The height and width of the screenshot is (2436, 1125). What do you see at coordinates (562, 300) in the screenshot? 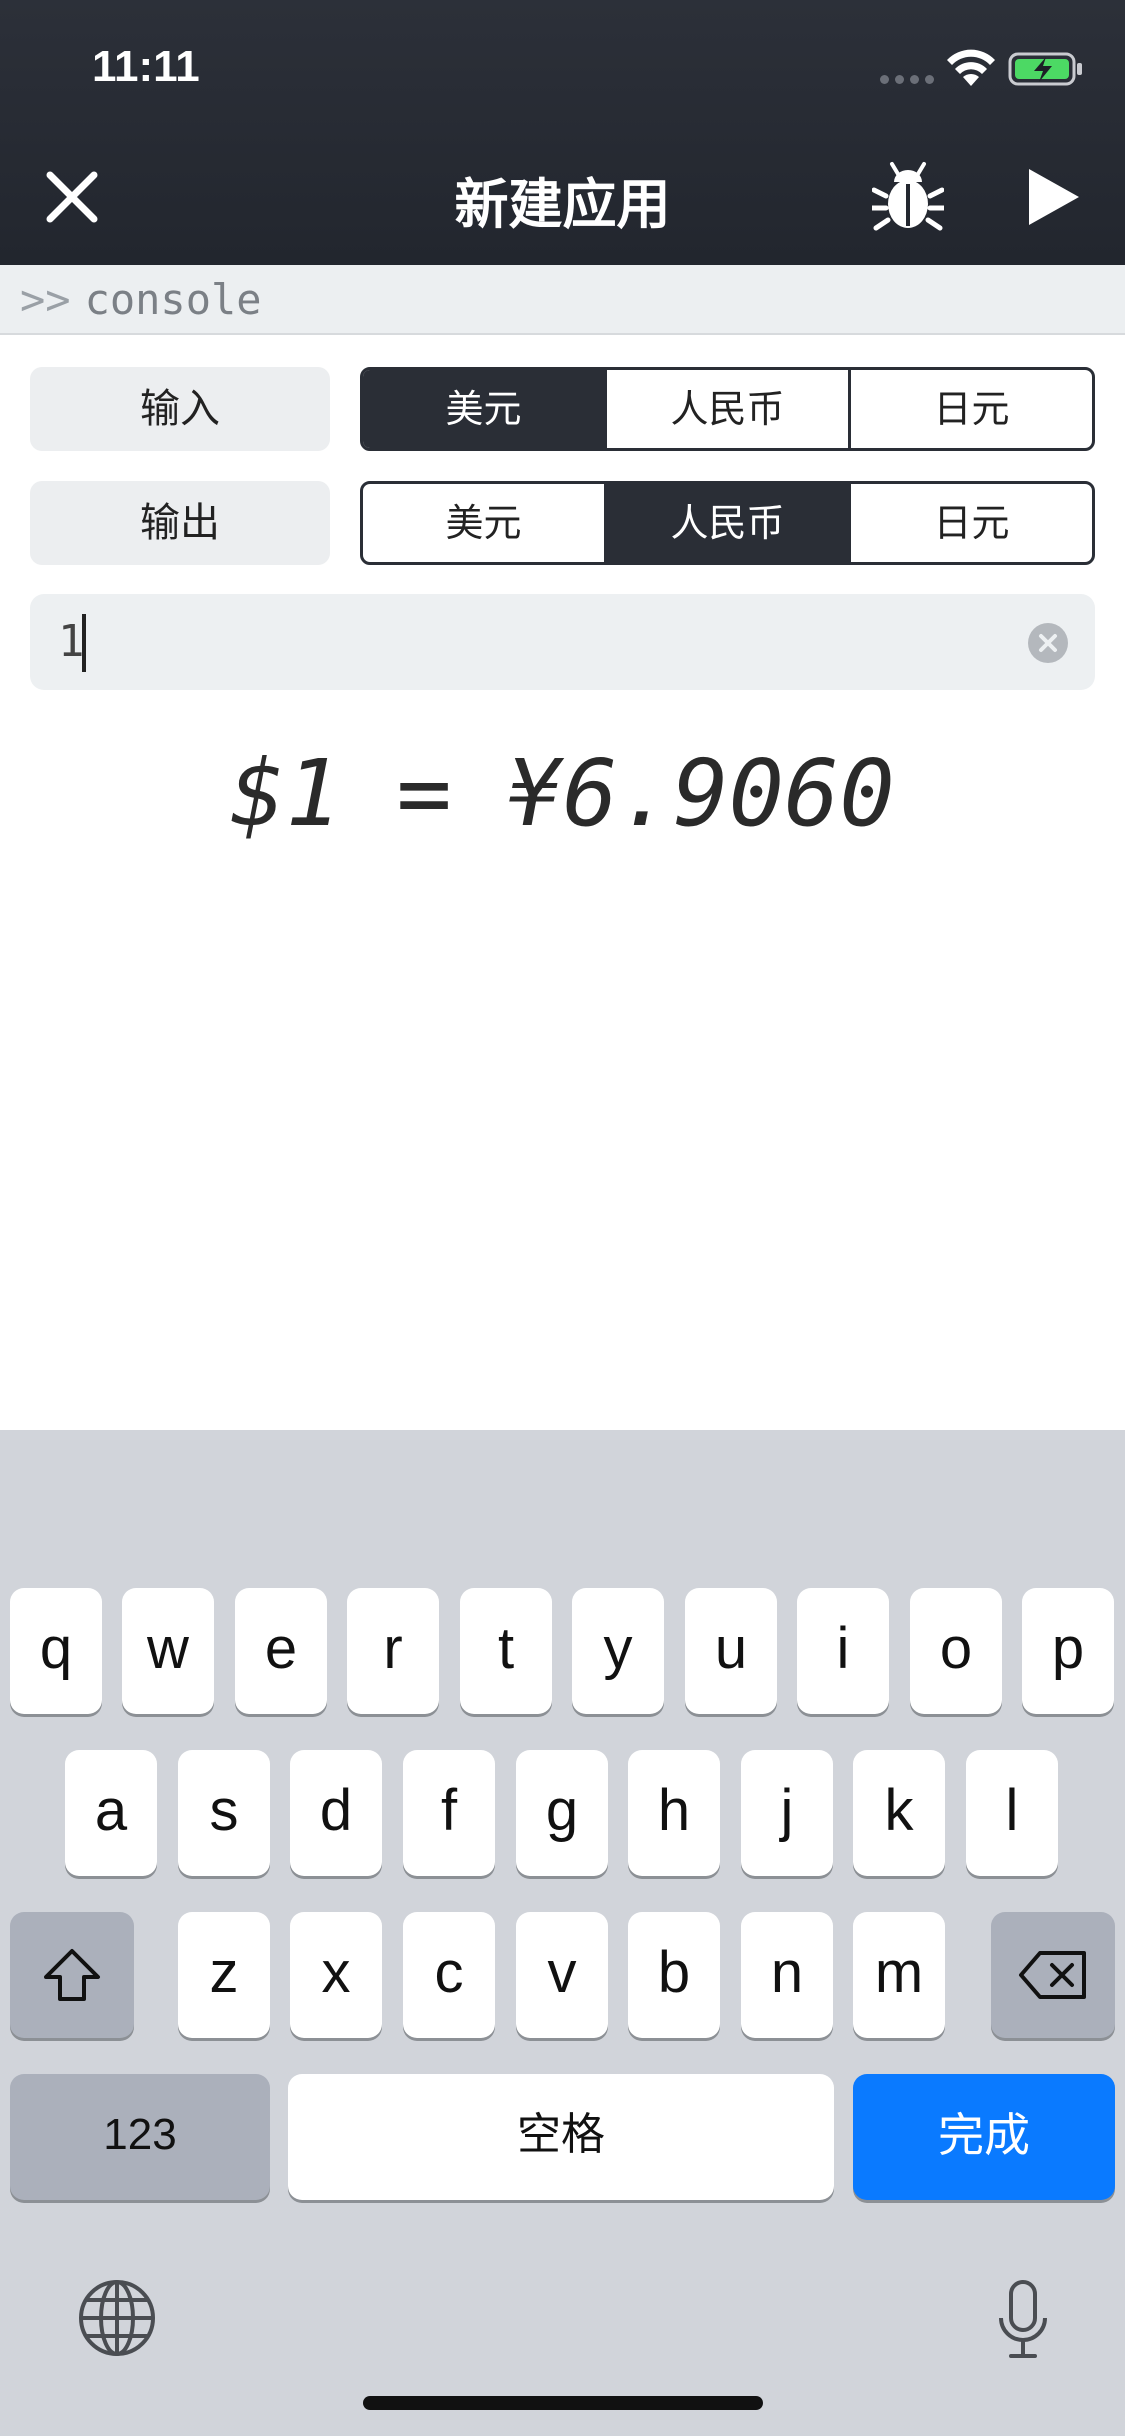
I see `console-bar: >> console` at bounding box center [562, 300].